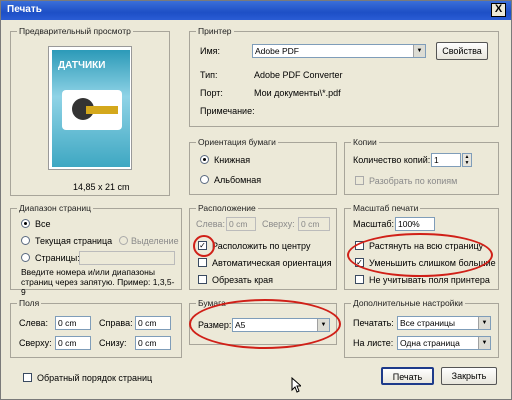 This screenshot has width=512, height=400. I want to click on scale-input: 100%, so click(415, 224).